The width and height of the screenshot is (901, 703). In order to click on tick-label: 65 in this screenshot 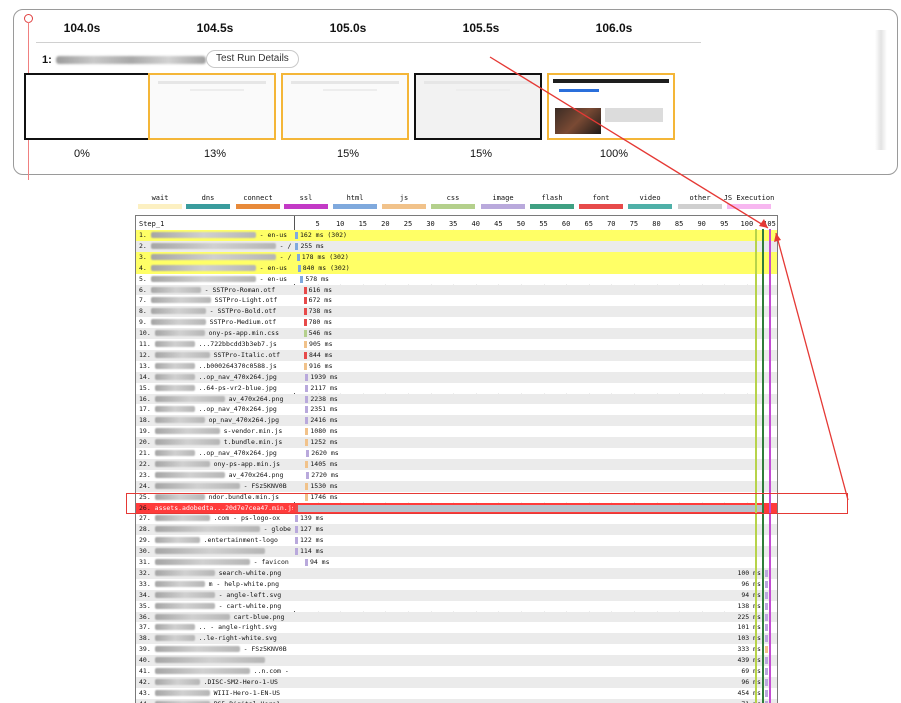, I will do `click(588, 224)`.